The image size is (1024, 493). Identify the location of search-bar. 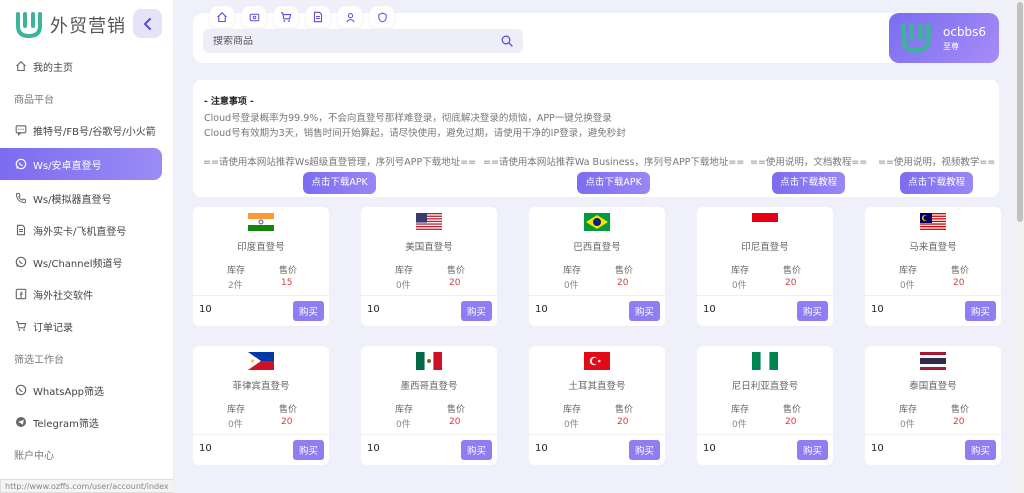
(363, 41).